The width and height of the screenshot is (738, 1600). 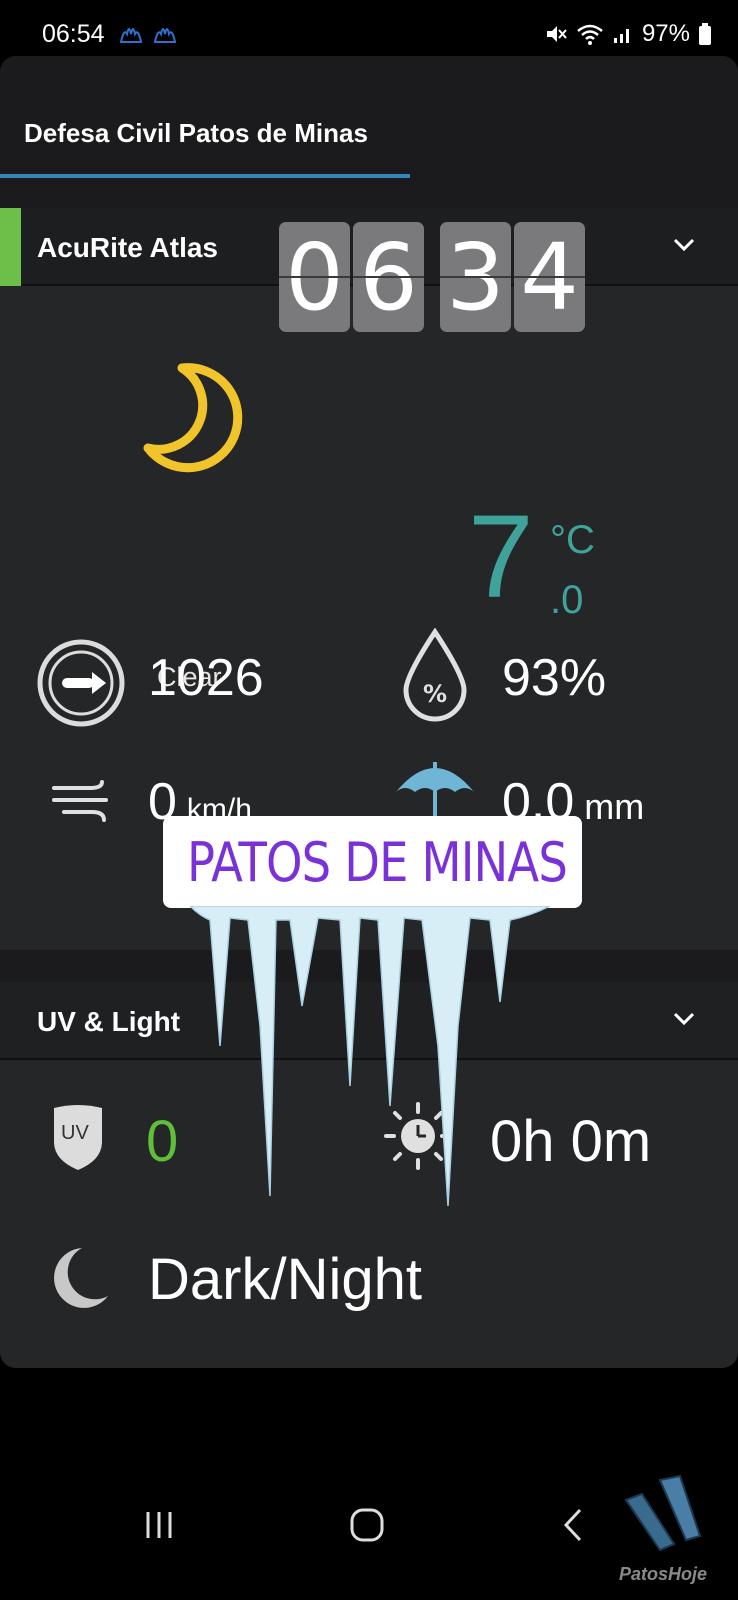 I want to click on status-bar: 06:54 97%, so click(x=369, y=28).